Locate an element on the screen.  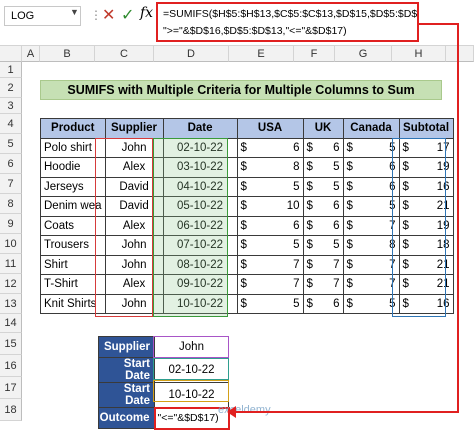
criteria-supplier-value: John is located at coordinates (191, 347).